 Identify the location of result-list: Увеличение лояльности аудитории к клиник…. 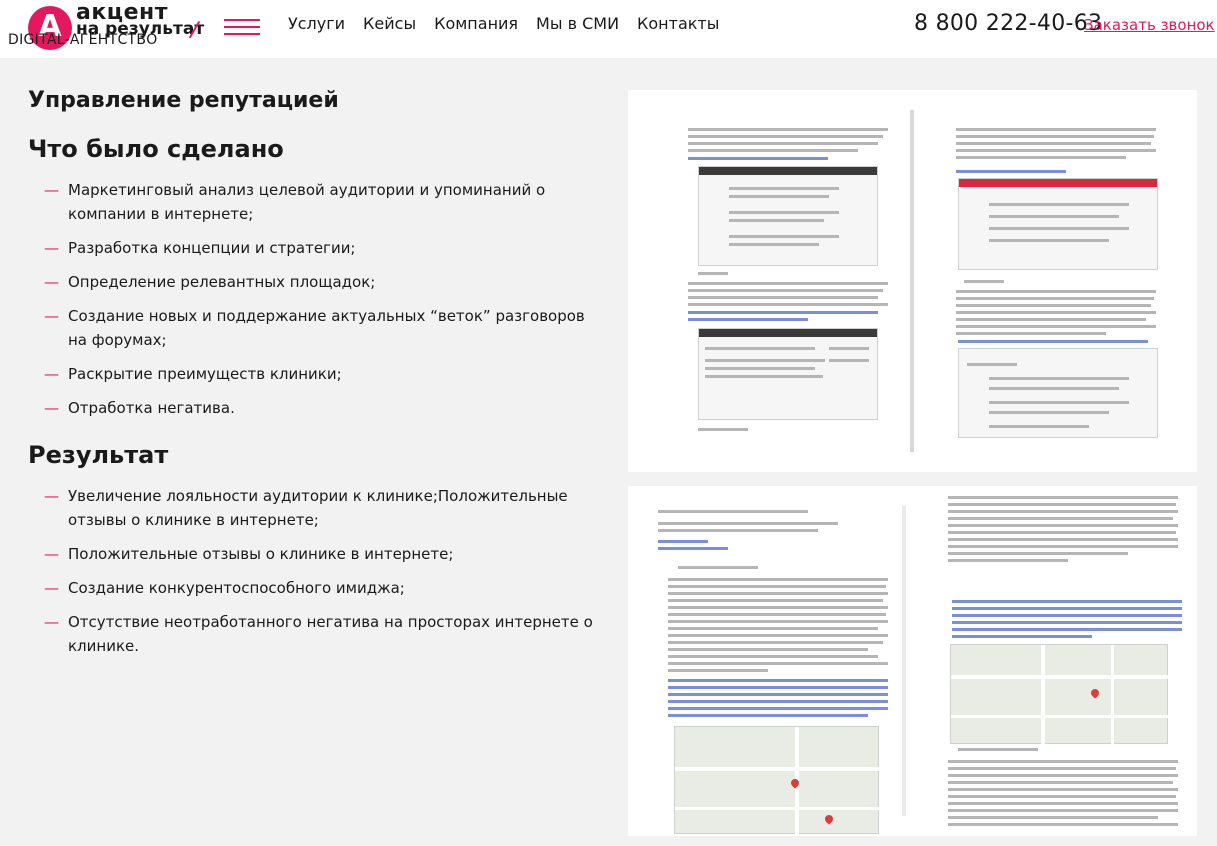
(313, 571).